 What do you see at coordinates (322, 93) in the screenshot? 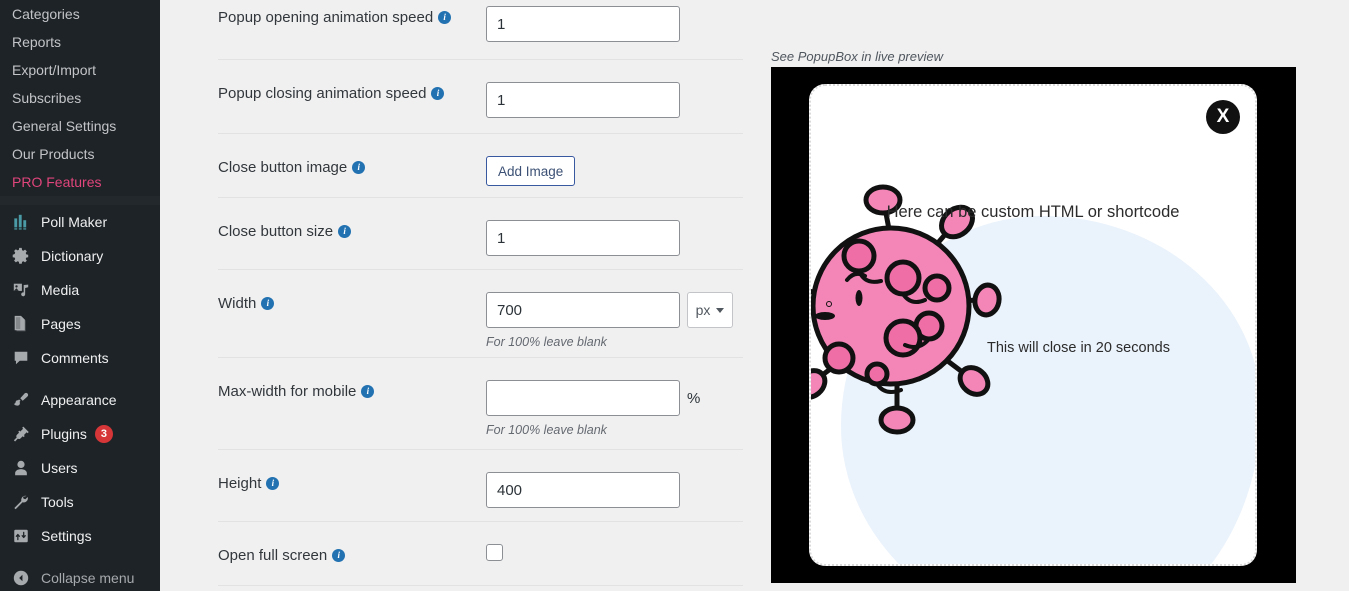
I see `form-label-text: Popup closing animation speed` at bounding box center [322, 93].